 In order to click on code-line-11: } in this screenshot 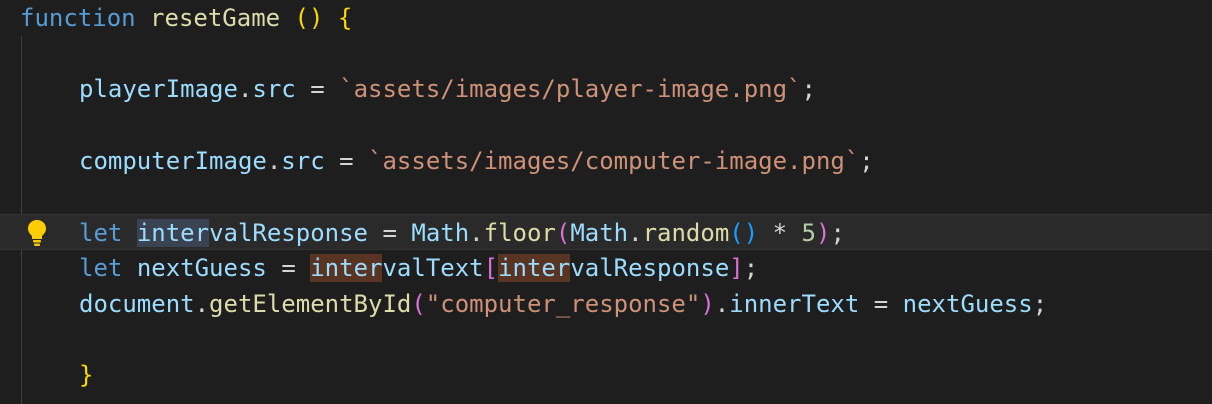, I will do `click(606, 375)`.